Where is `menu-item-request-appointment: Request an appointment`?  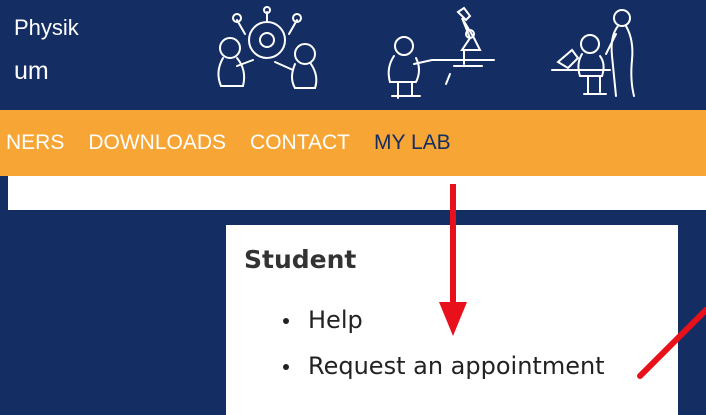 menu-item-request-appointment: Request an appointment is located at coordinates (415, 372).